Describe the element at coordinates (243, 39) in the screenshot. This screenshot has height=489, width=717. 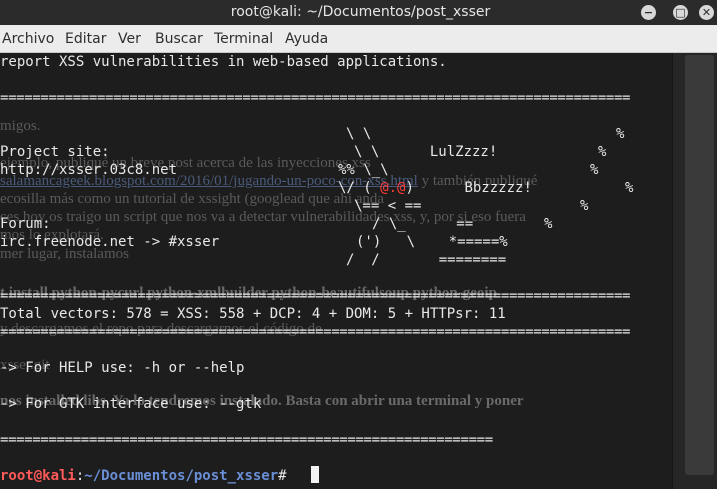
I see `menu-terminal: Terminal` at that location.